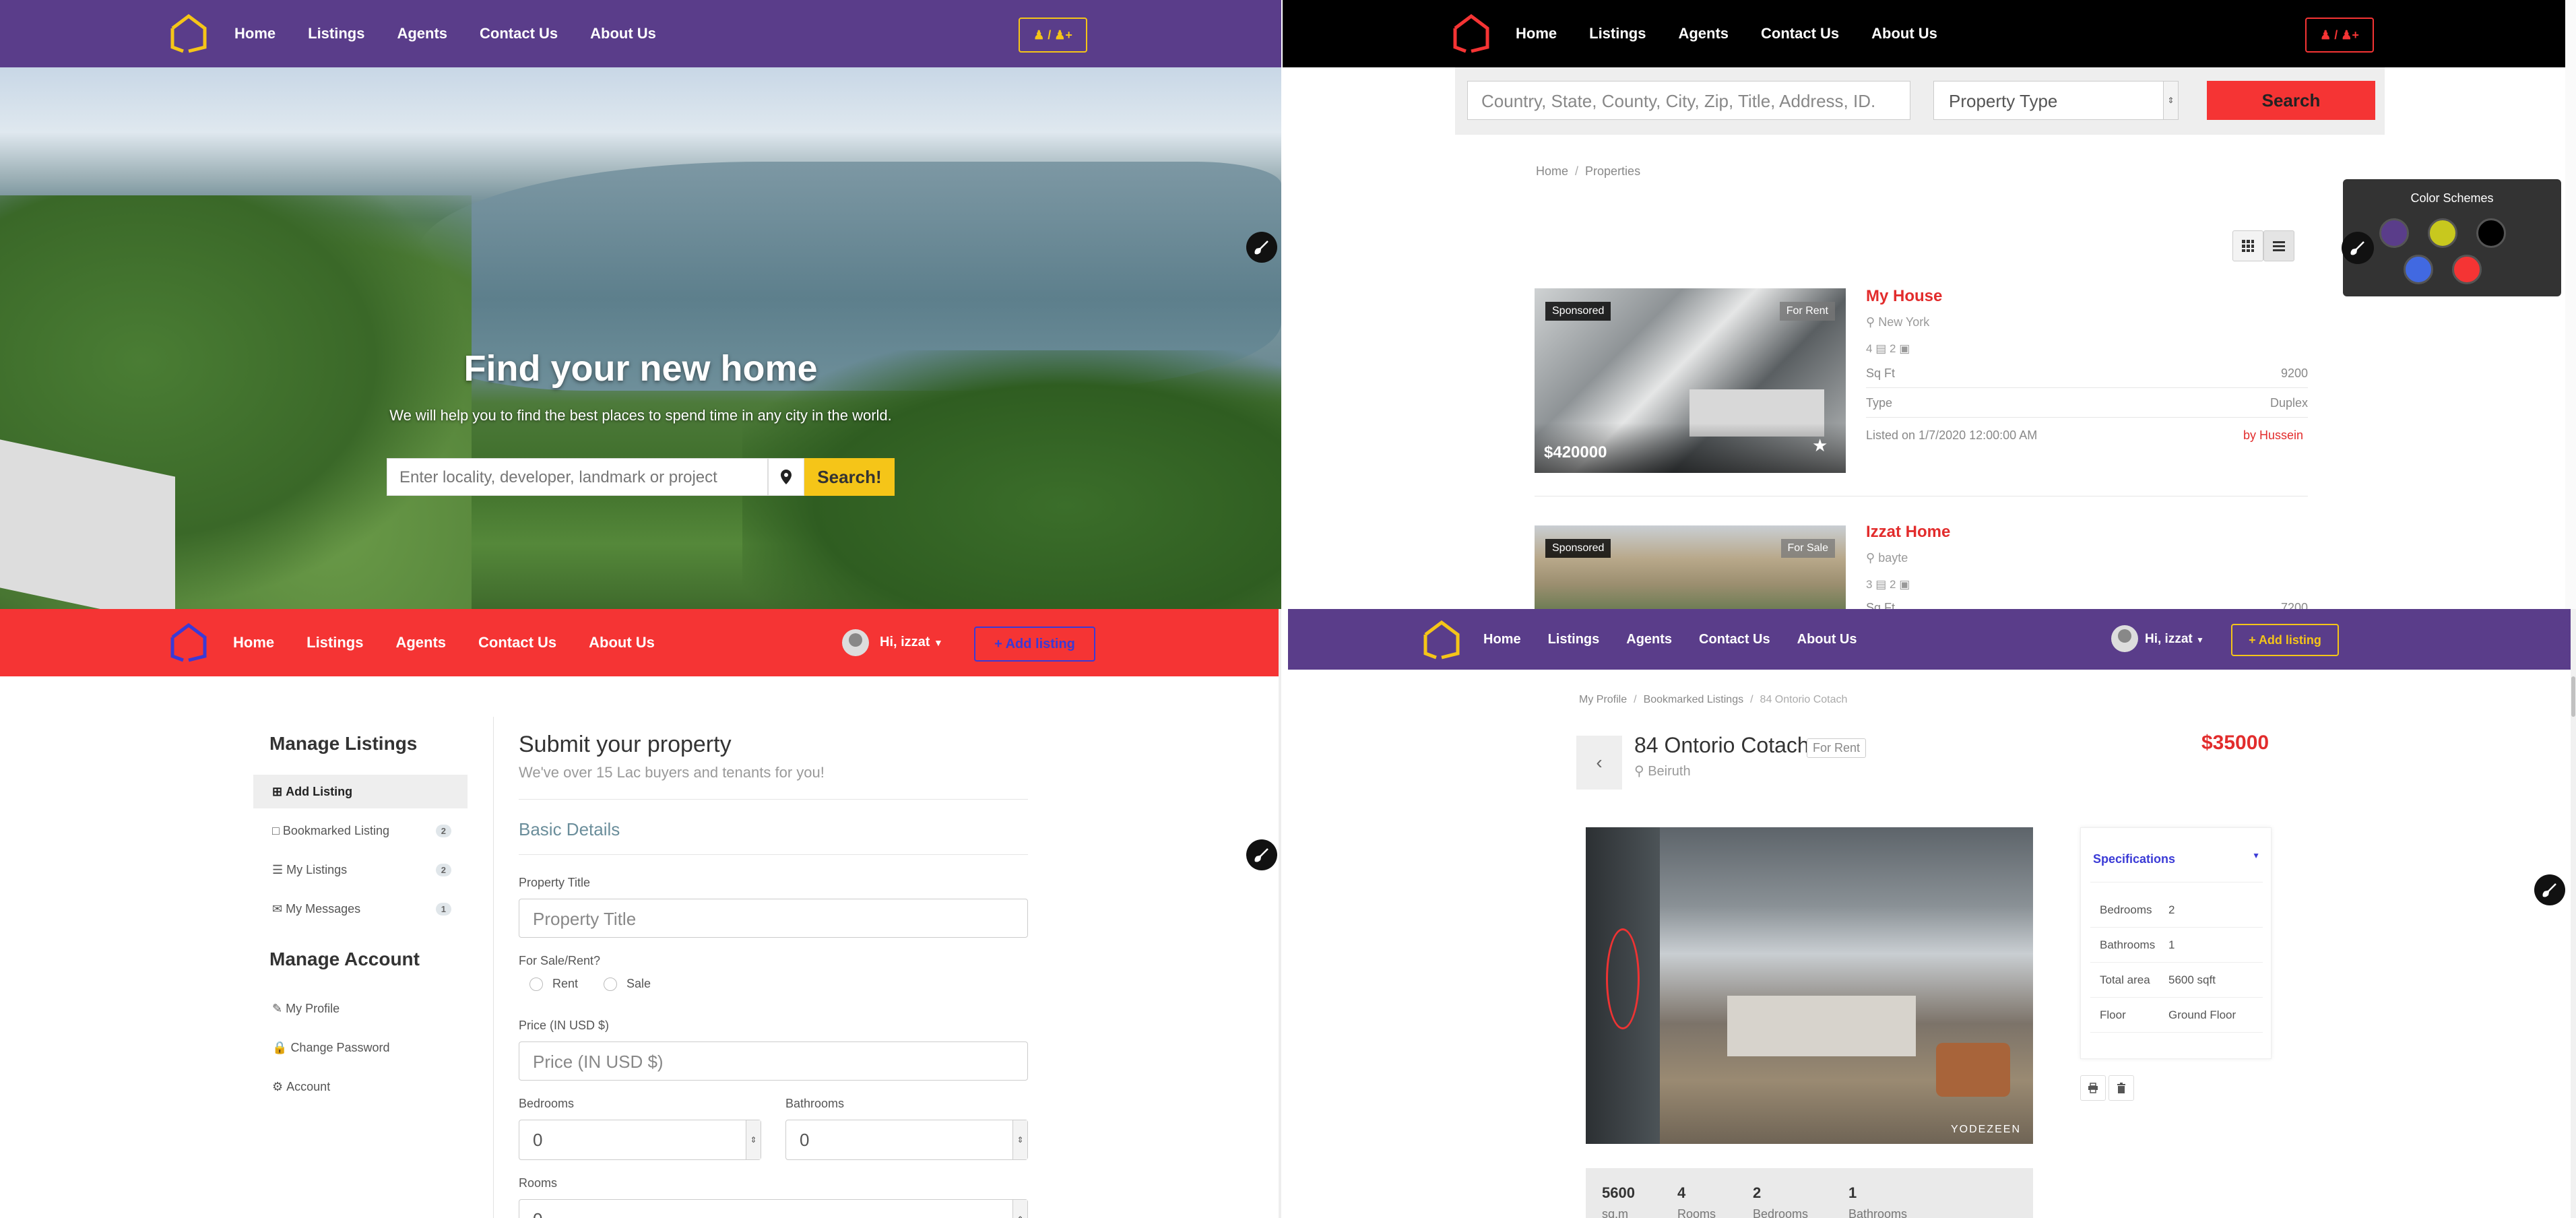 This screenshot has height=1218, width=2576. Describe the element at coordinates (1952, 435) in the screenshot. I see `listing-date: Listed on 1/7/2020 12:00:00 AM` at that location.